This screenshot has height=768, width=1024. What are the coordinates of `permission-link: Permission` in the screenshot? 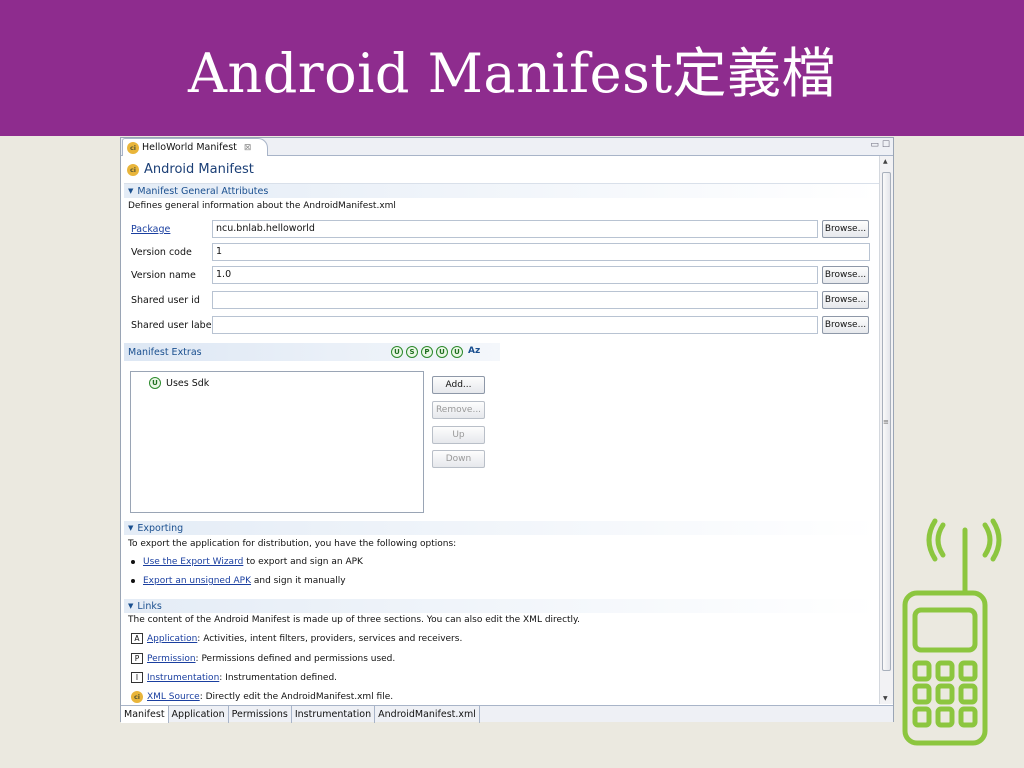 It's located at (171, 659).